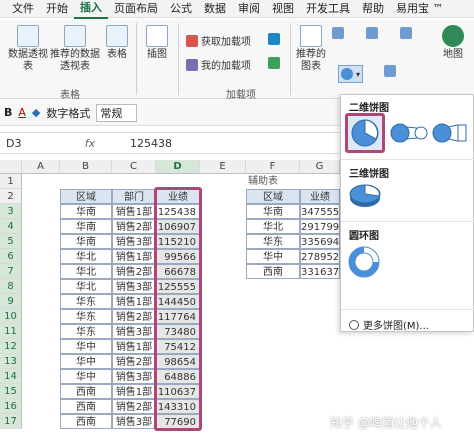  What do you see at coordinates (320, 196) in the screenshot?
I see `aux-header-cell: 业绩` at bounding box center [320, 196].